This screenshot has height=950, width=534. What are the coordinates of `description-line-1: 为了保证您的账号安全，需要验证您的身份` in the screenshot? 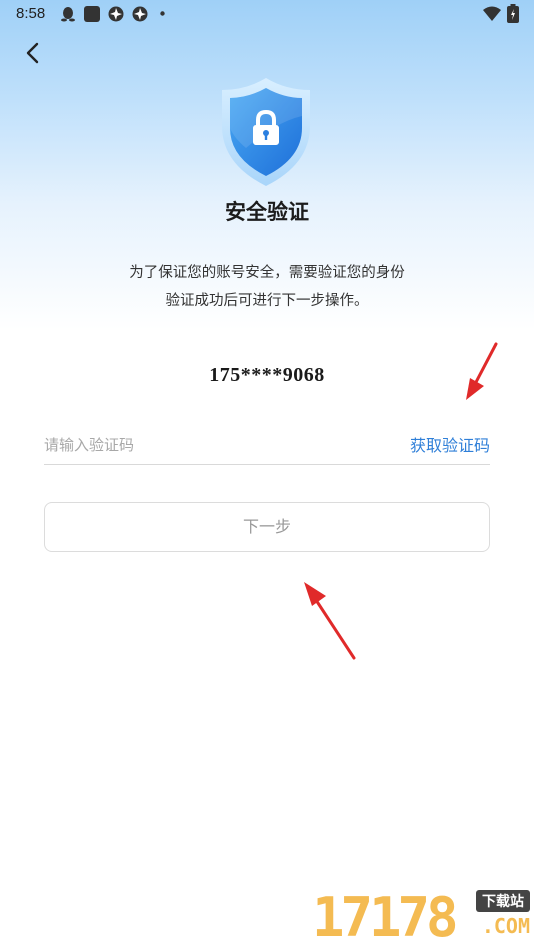 It's located at (267, 273).